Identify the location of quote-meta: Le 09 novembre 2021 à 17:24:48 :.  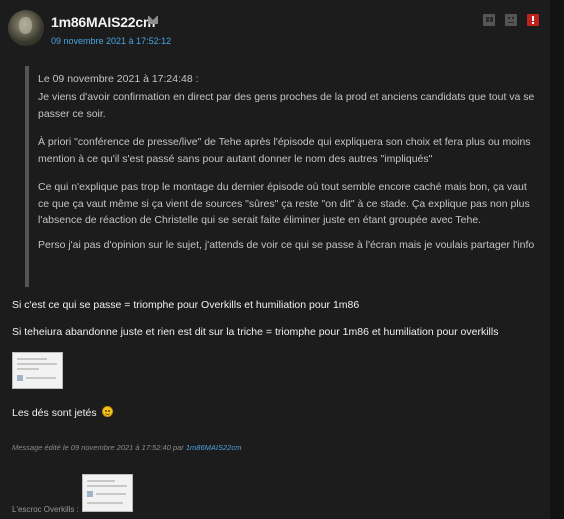
(118, 79).